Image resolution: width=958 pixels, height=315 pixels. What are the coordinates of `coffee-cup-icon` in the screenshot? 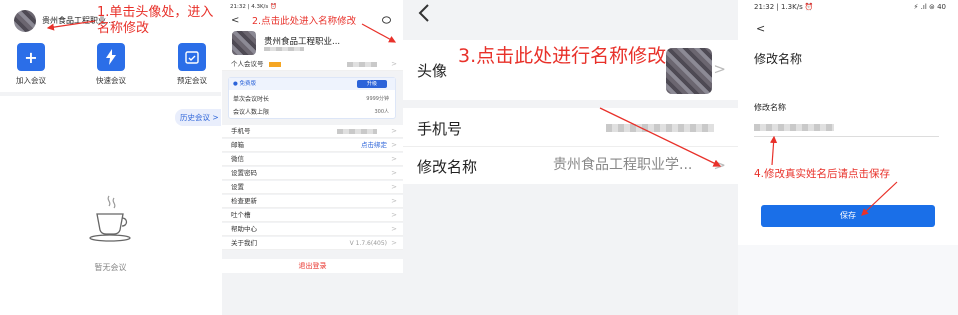 It's located at (110, 218).